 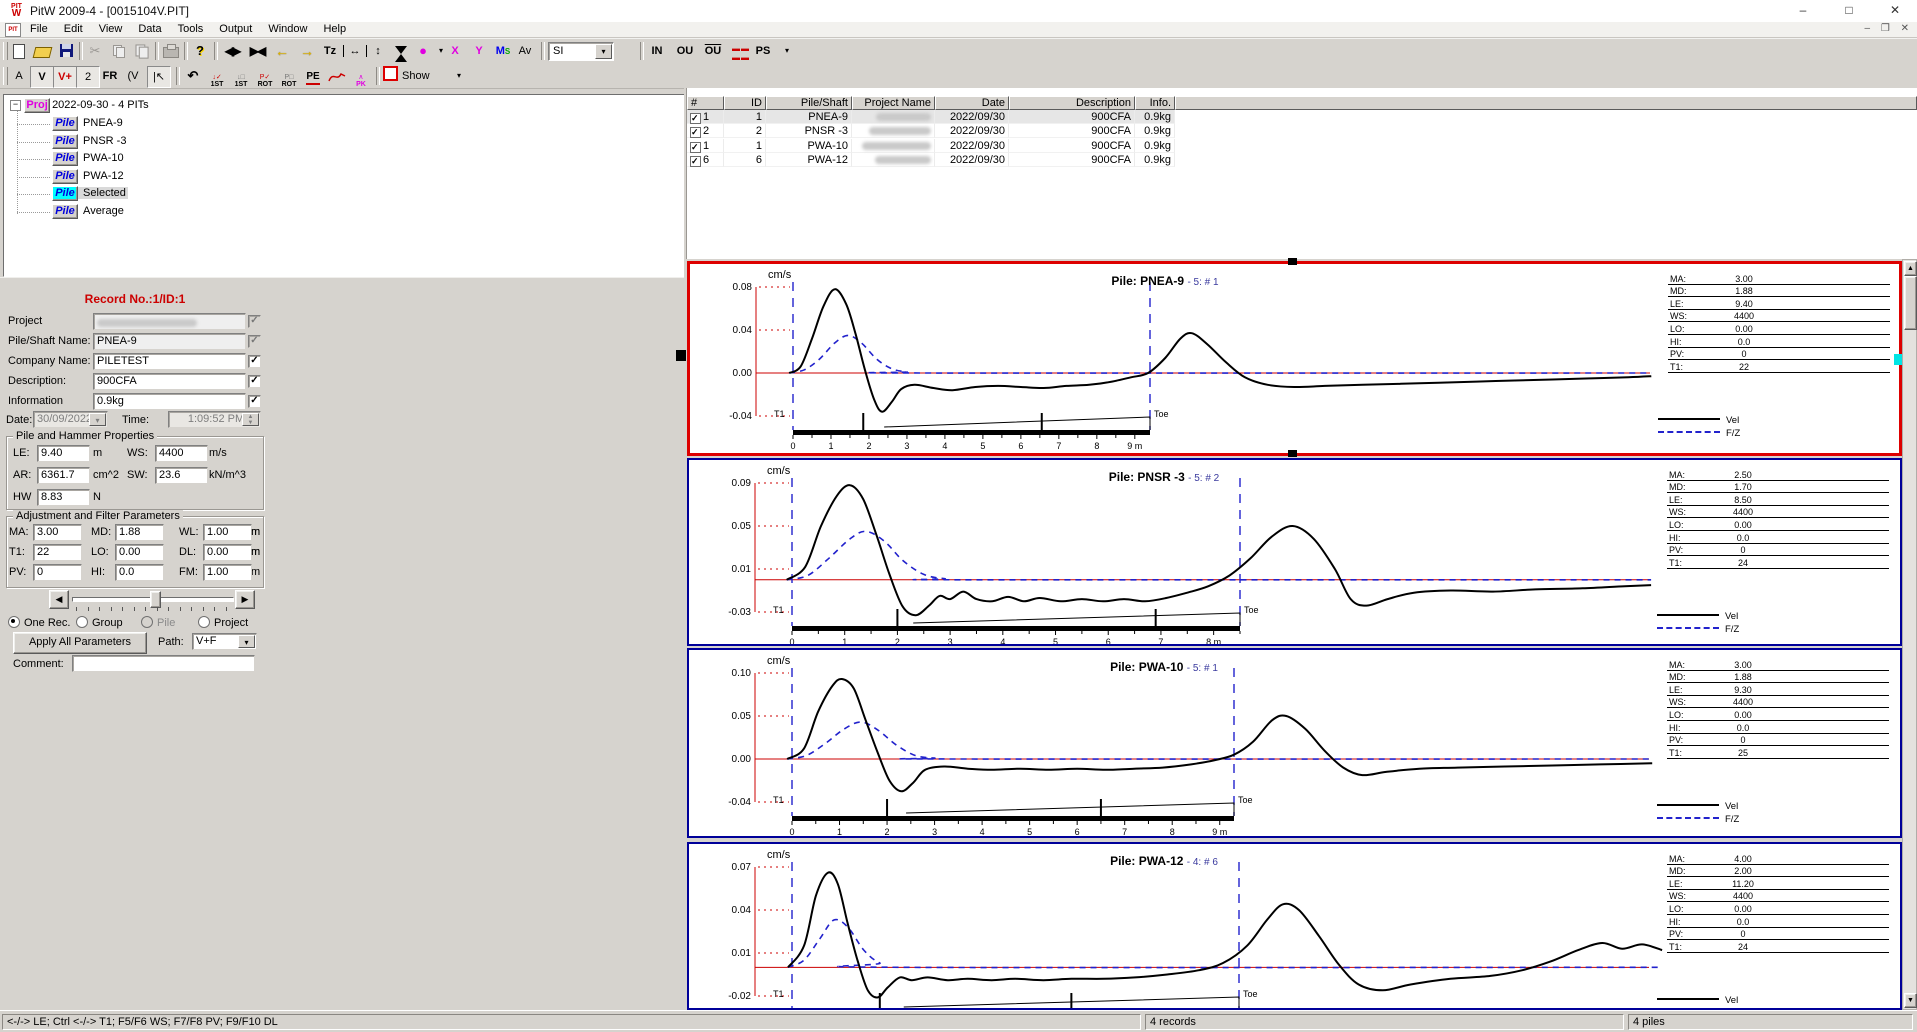 What do you see at coordinates (809, 103) in the screenshot?
I see `col-header-pileshaft: Pile/Shaft` at bounding box center [809, 103].